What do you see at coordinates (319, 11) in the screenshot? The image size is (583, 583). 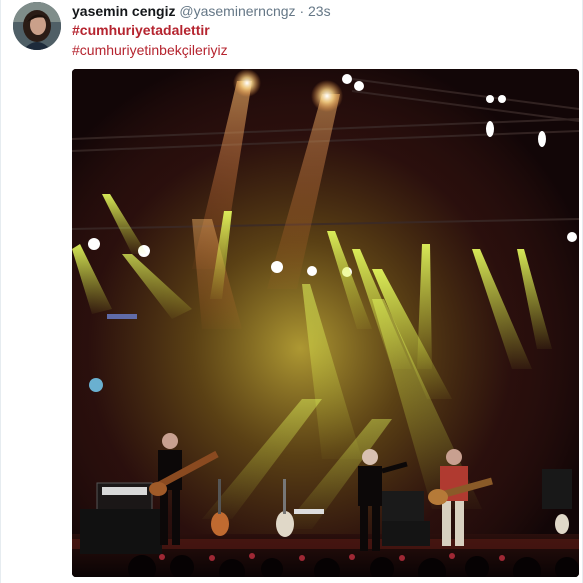 I see `tweet-timestamp: 23s` at bounding box center [319, 11].